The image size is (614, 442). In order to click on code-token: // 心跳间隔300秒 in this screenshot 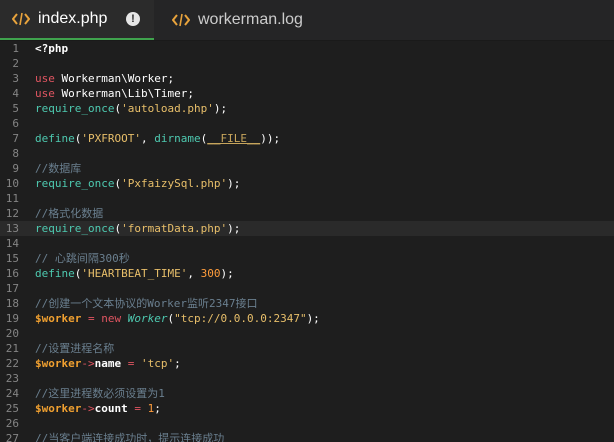, I will do `click(82, 258)`.